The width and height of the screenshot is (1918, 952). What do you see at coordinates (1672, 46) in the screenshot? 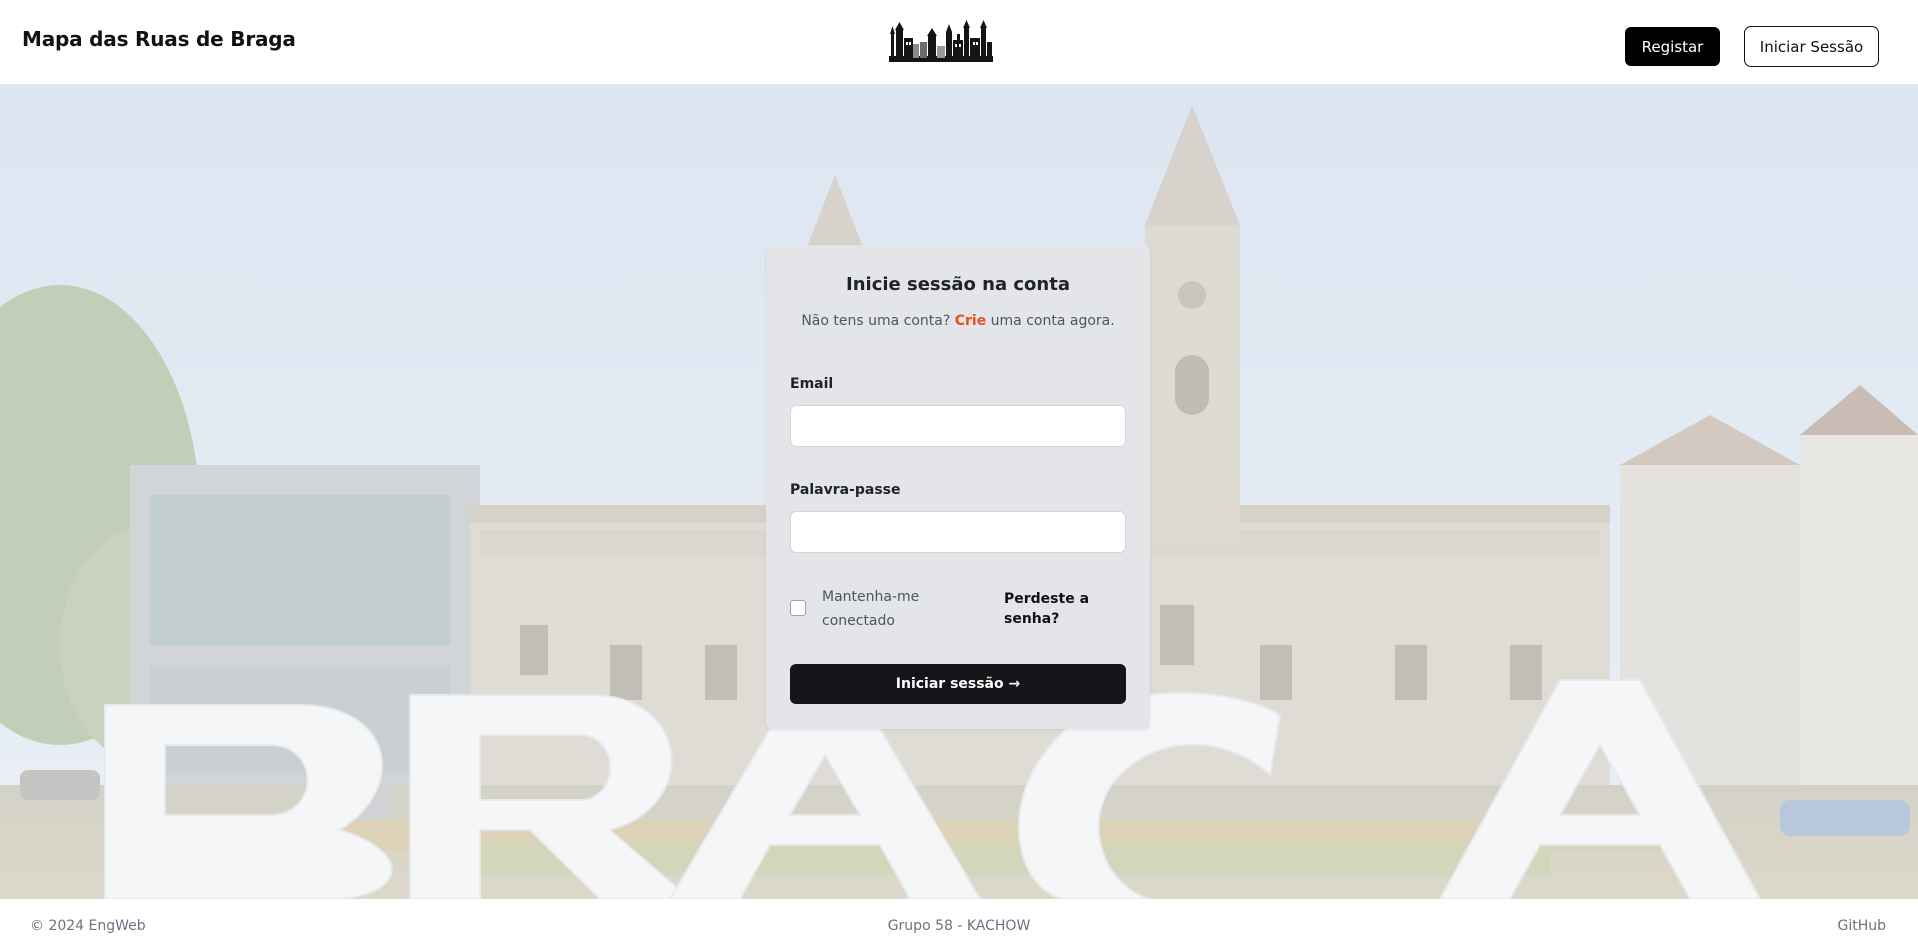
I see `register-button: Registar` at bounding box center [1672, 46].